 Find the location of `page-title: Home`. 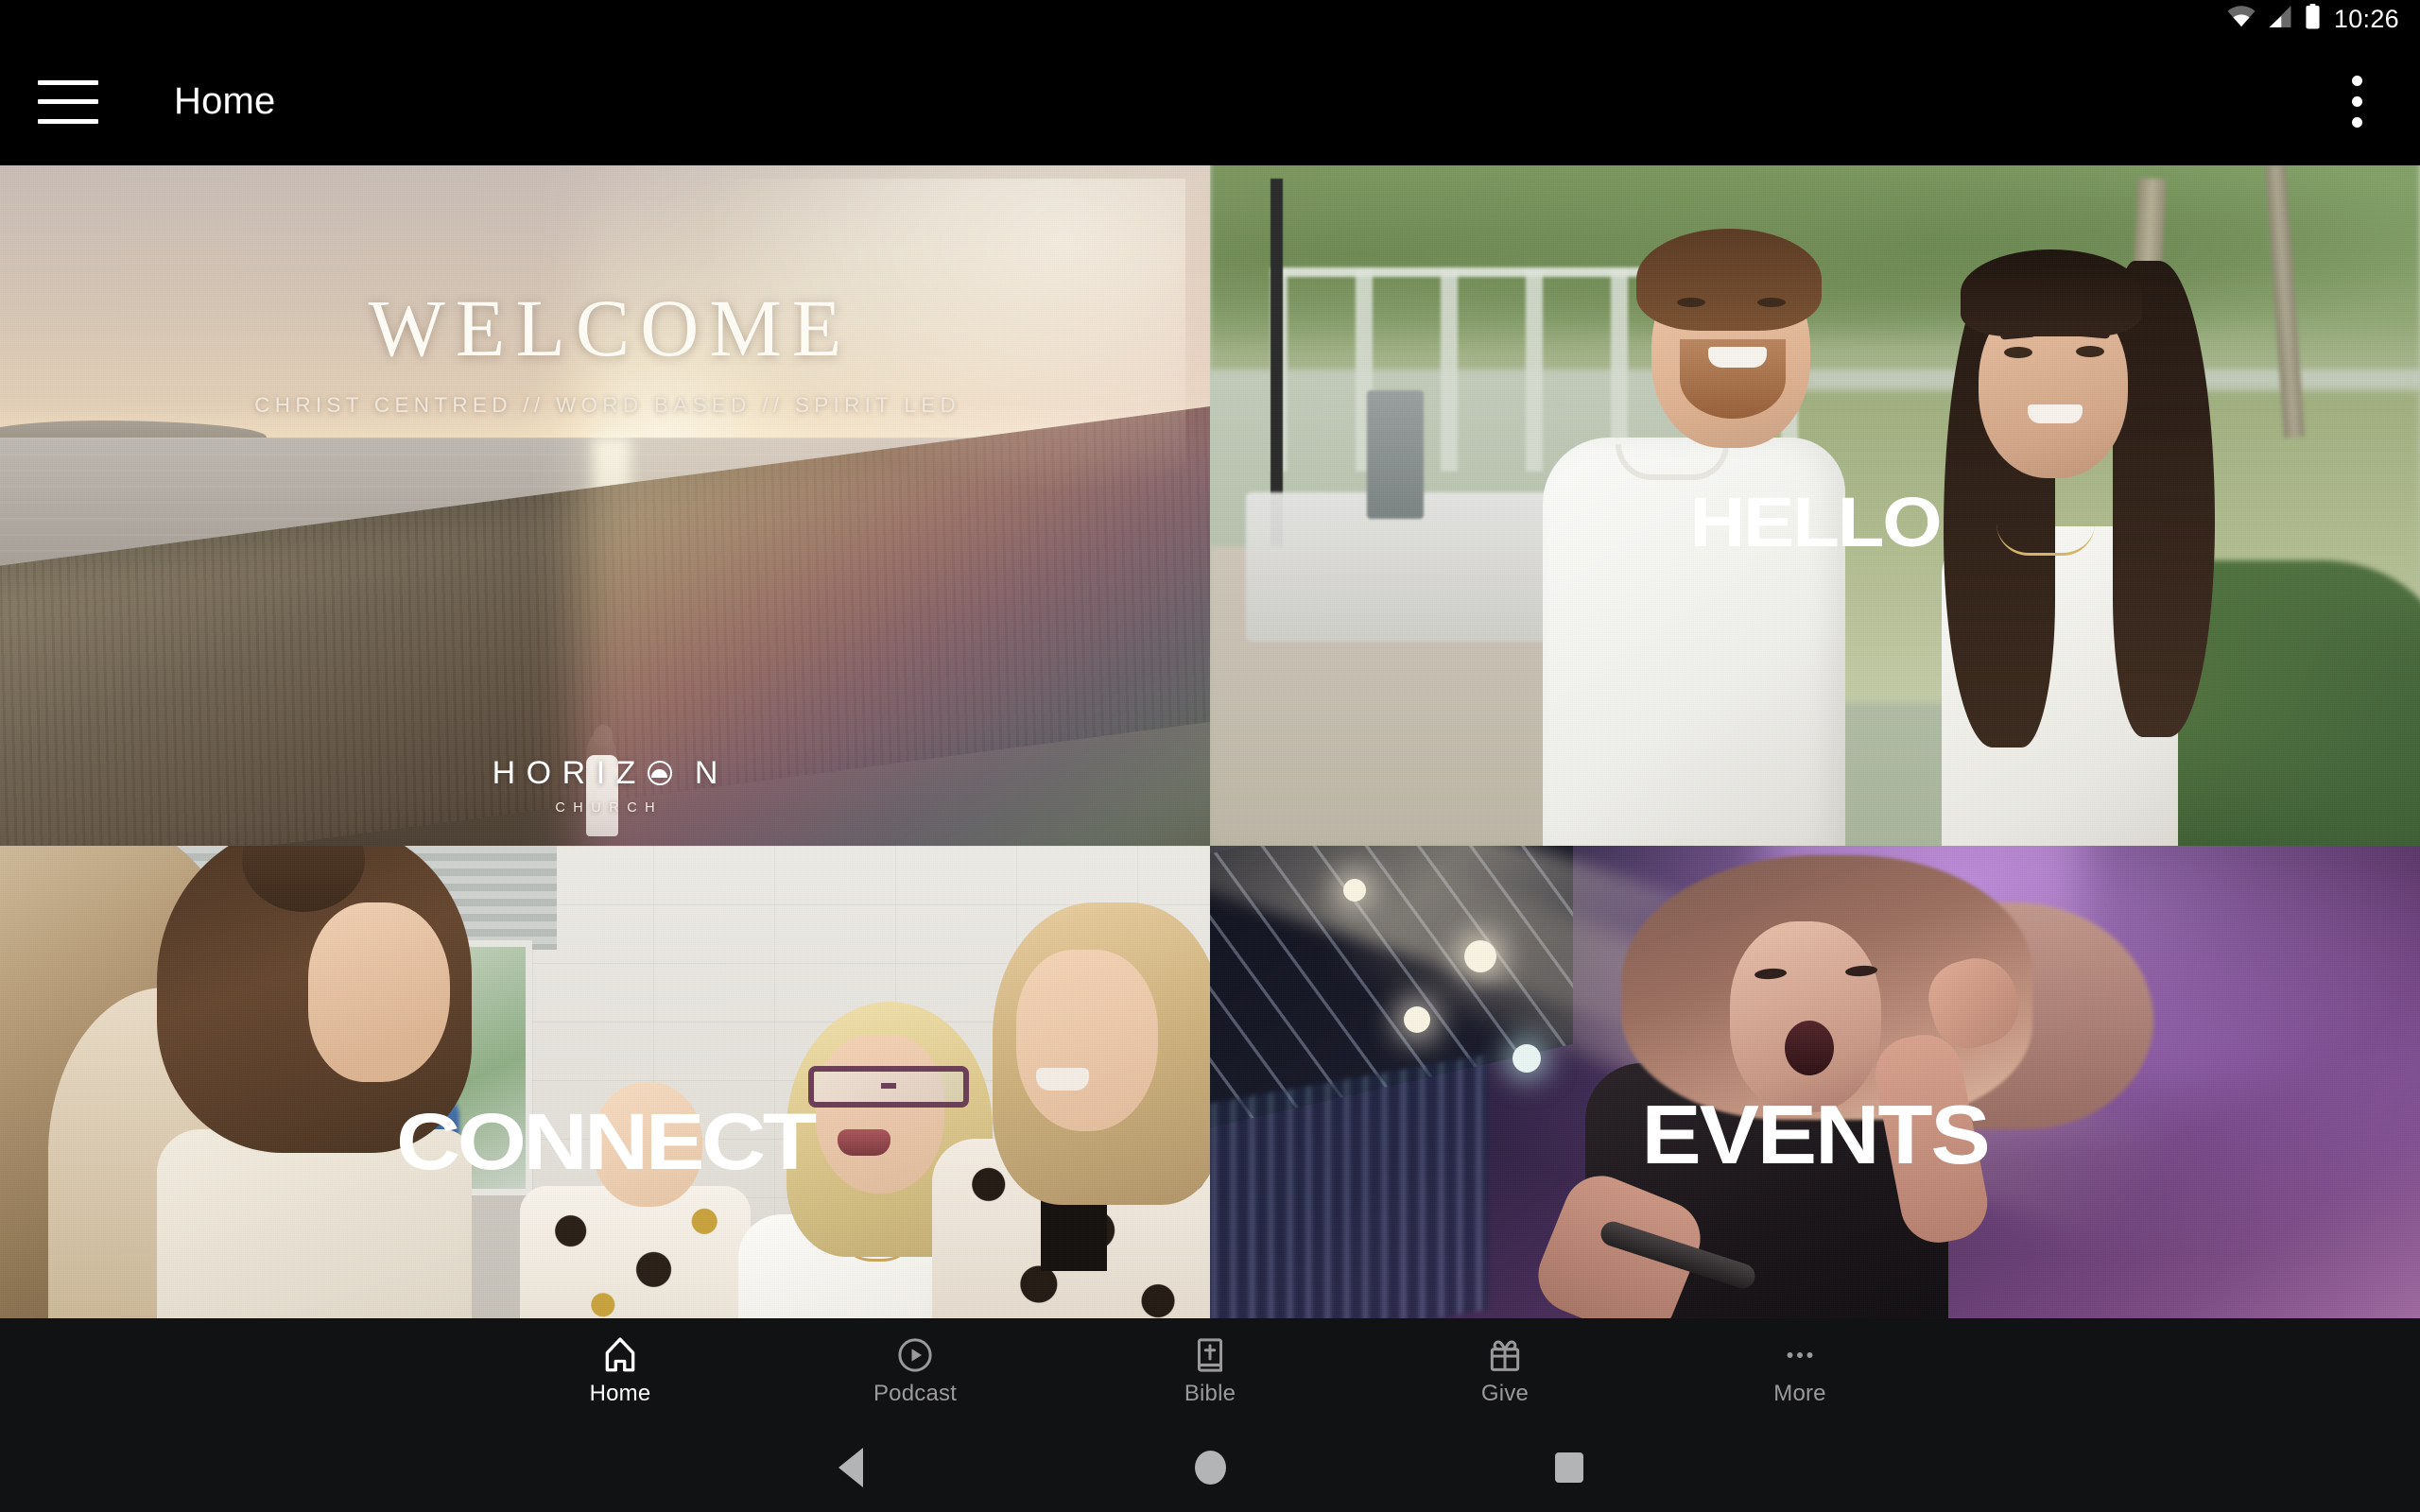

page-title: Home is located at coordinates (225, 101).